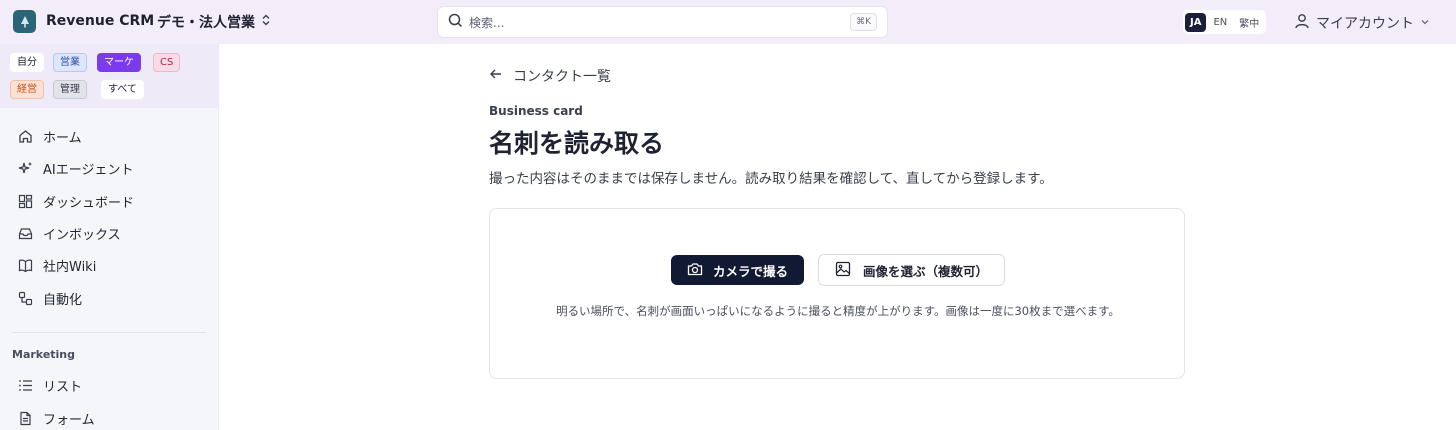 Image resolution: width=1456 pixels, height=430 pixels. What do you see at coordinates (1365, 24) in the screenshot?
I see `account-label: マイアカウント` at bounding box center [1365, 24].